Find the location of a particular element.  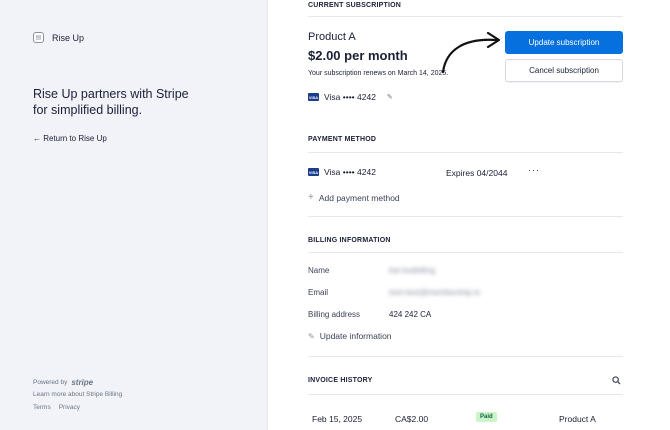

subscription-section-title: CURRENT SUBSCRIPTION is located at coordinates (355, 5).